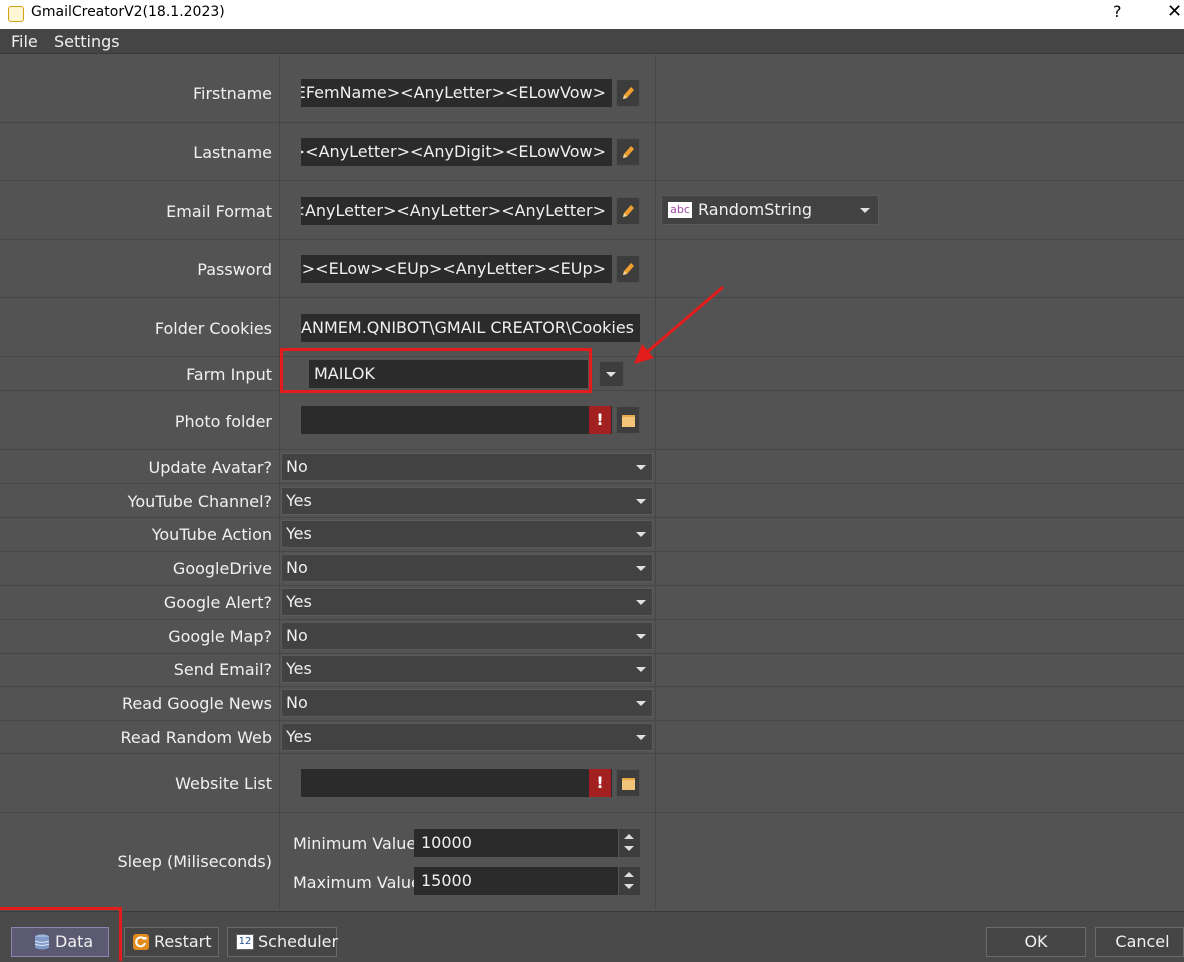 The width and height of the screenshot is (1184, 962). What do you see at coordinates (467, 467) in the screenshot?
I see `update-avatar-dropdown: No` at bounding box center [467, 467].